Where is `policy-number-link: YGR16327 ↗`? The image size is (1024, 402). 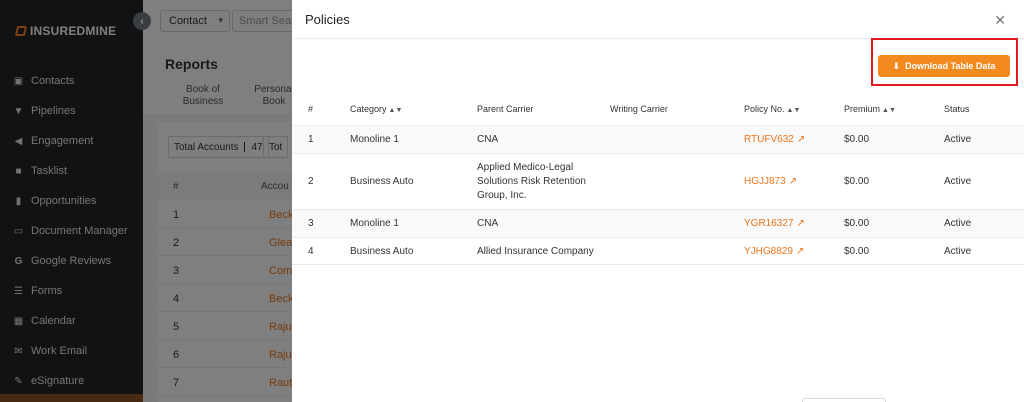 policy-number-link: YGR16327 ↗ is located at coordinates (774, 223).